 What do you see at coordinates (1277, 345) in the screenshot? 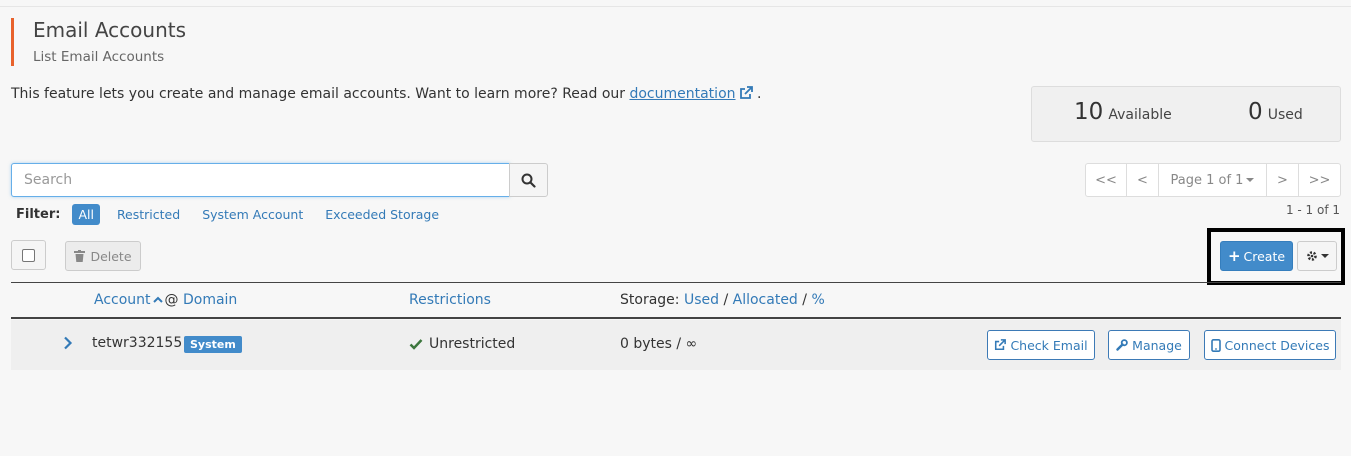
I see `connect-devices-label: Connect Devices` at bounding box center [1277, 345].